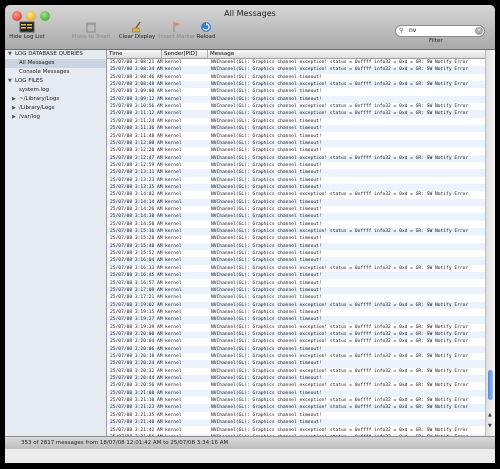  I want to click on scroll-down-icon: ▼, so click(490, 426).